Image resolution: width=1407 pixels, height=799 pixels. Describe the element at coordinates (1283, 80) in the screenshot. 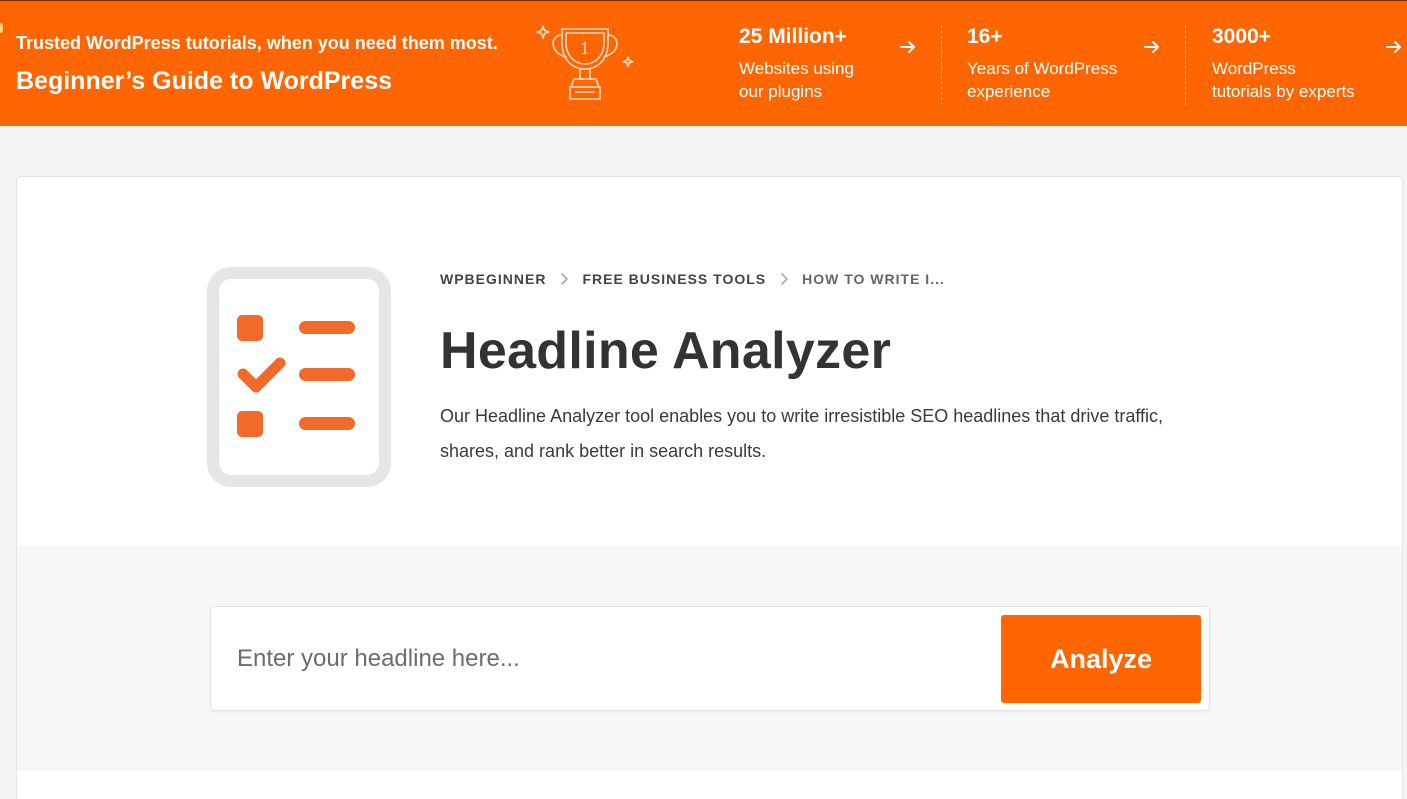

I see `stat-description: WordPress tutorials by experts` at that location.